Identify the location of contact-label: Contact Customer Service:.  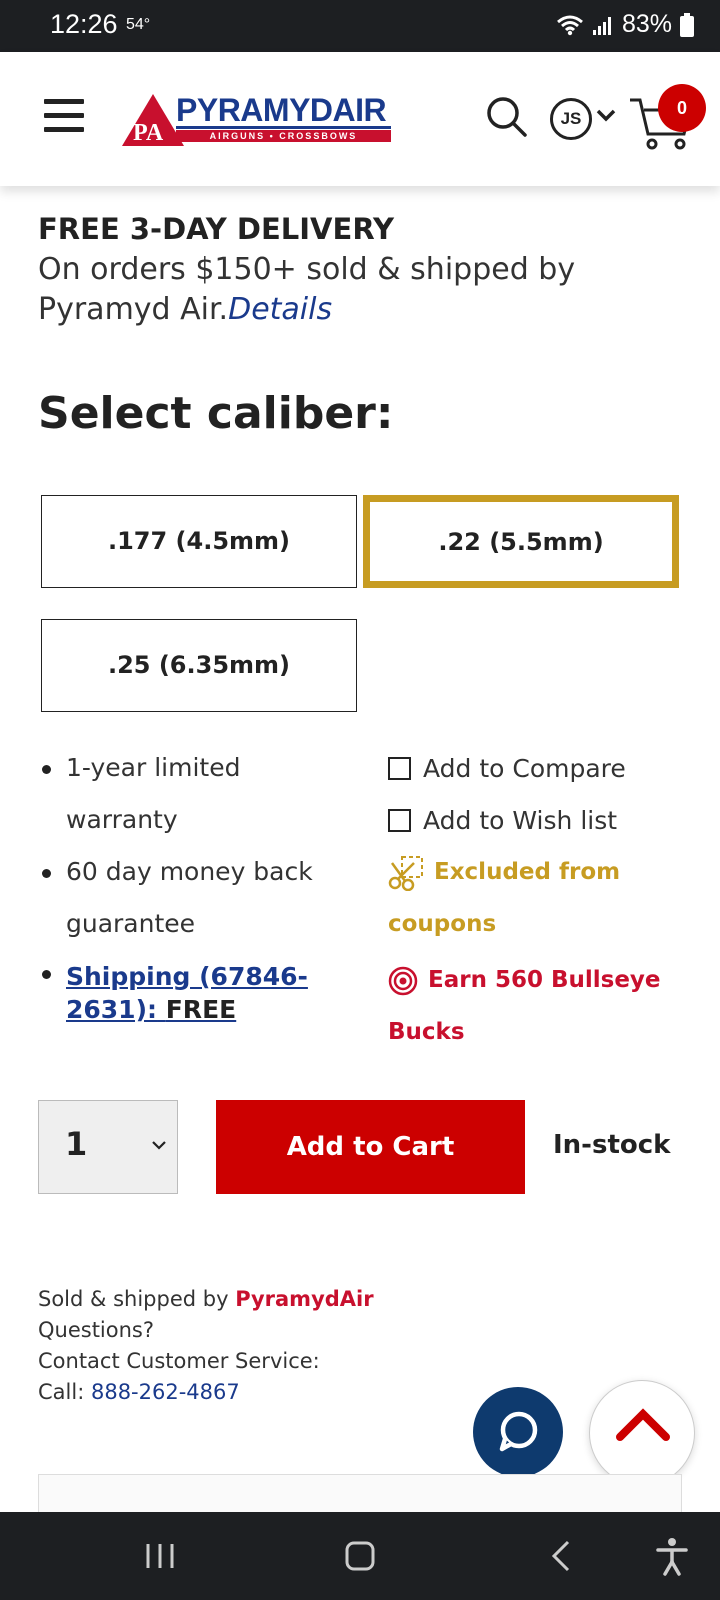
(179, 1361).